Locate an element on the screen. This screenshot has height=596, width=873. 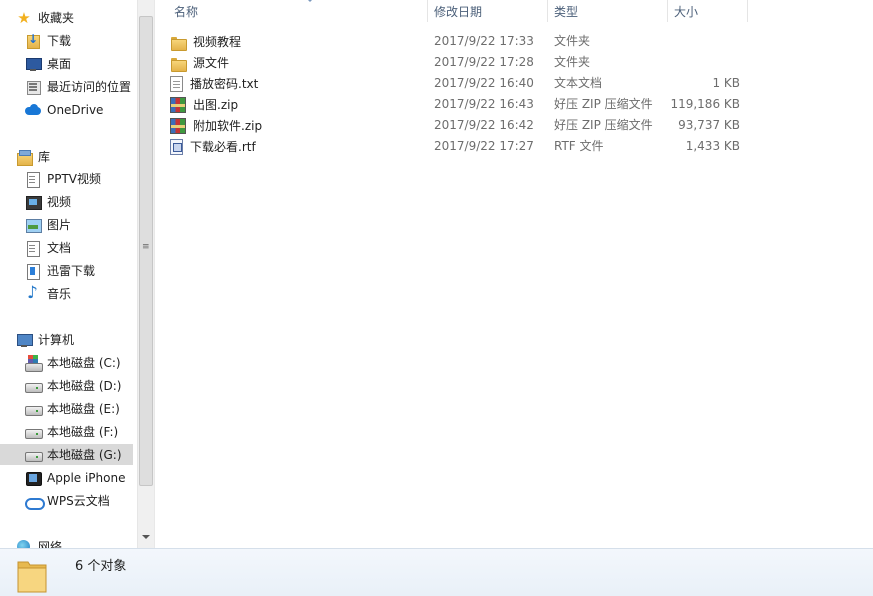
nav-item-music: 音乐 is located at coordinates (48, 293).